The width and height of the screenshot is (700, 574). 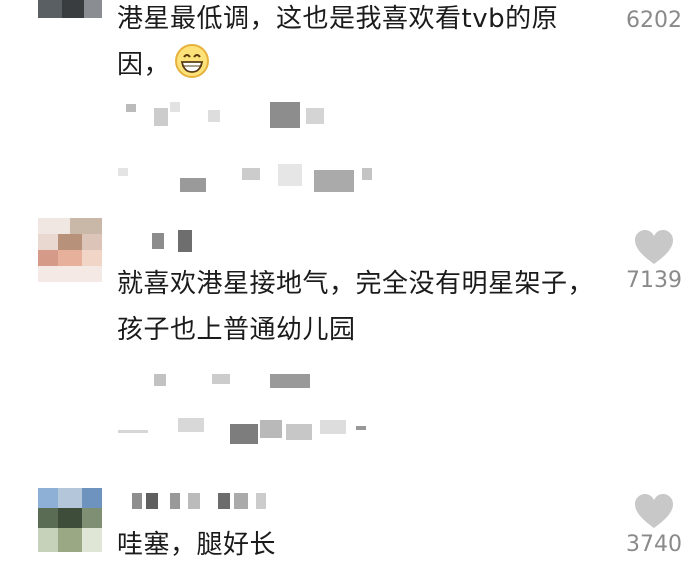 I want to click on like-button: 3740, so click(x=654, y=525).